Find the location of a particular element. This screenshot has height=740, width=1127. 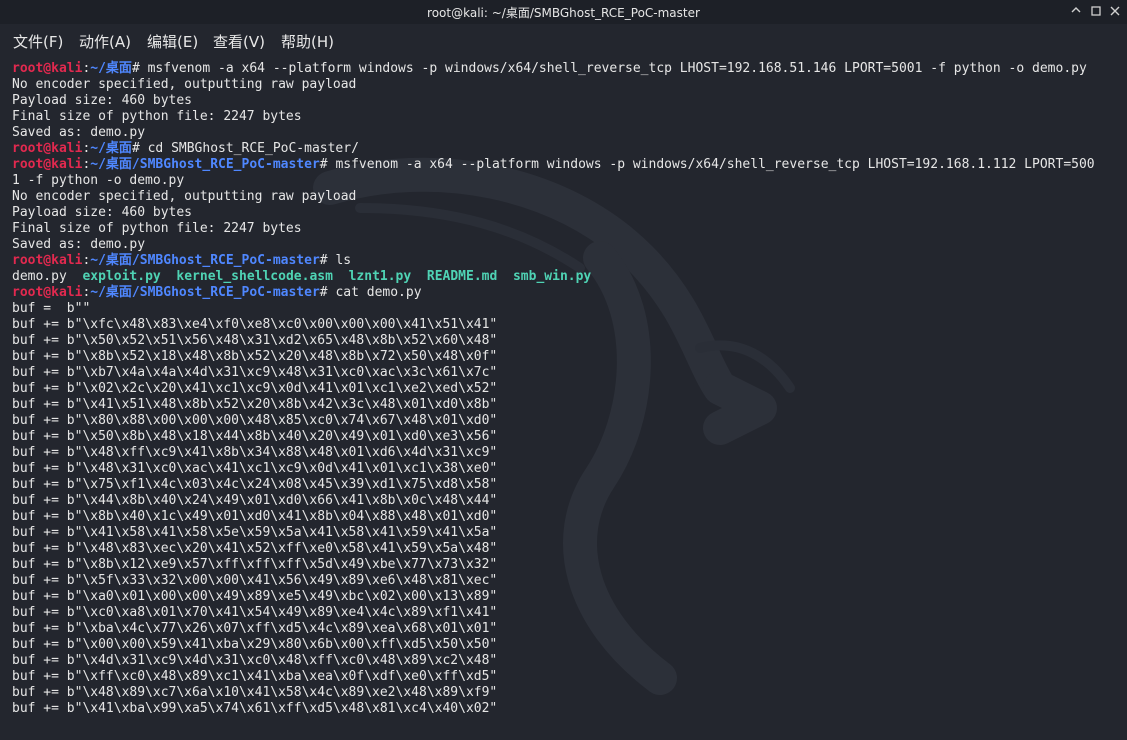

output-line: Saved as: demo.py is located at coordinates (553, 133).